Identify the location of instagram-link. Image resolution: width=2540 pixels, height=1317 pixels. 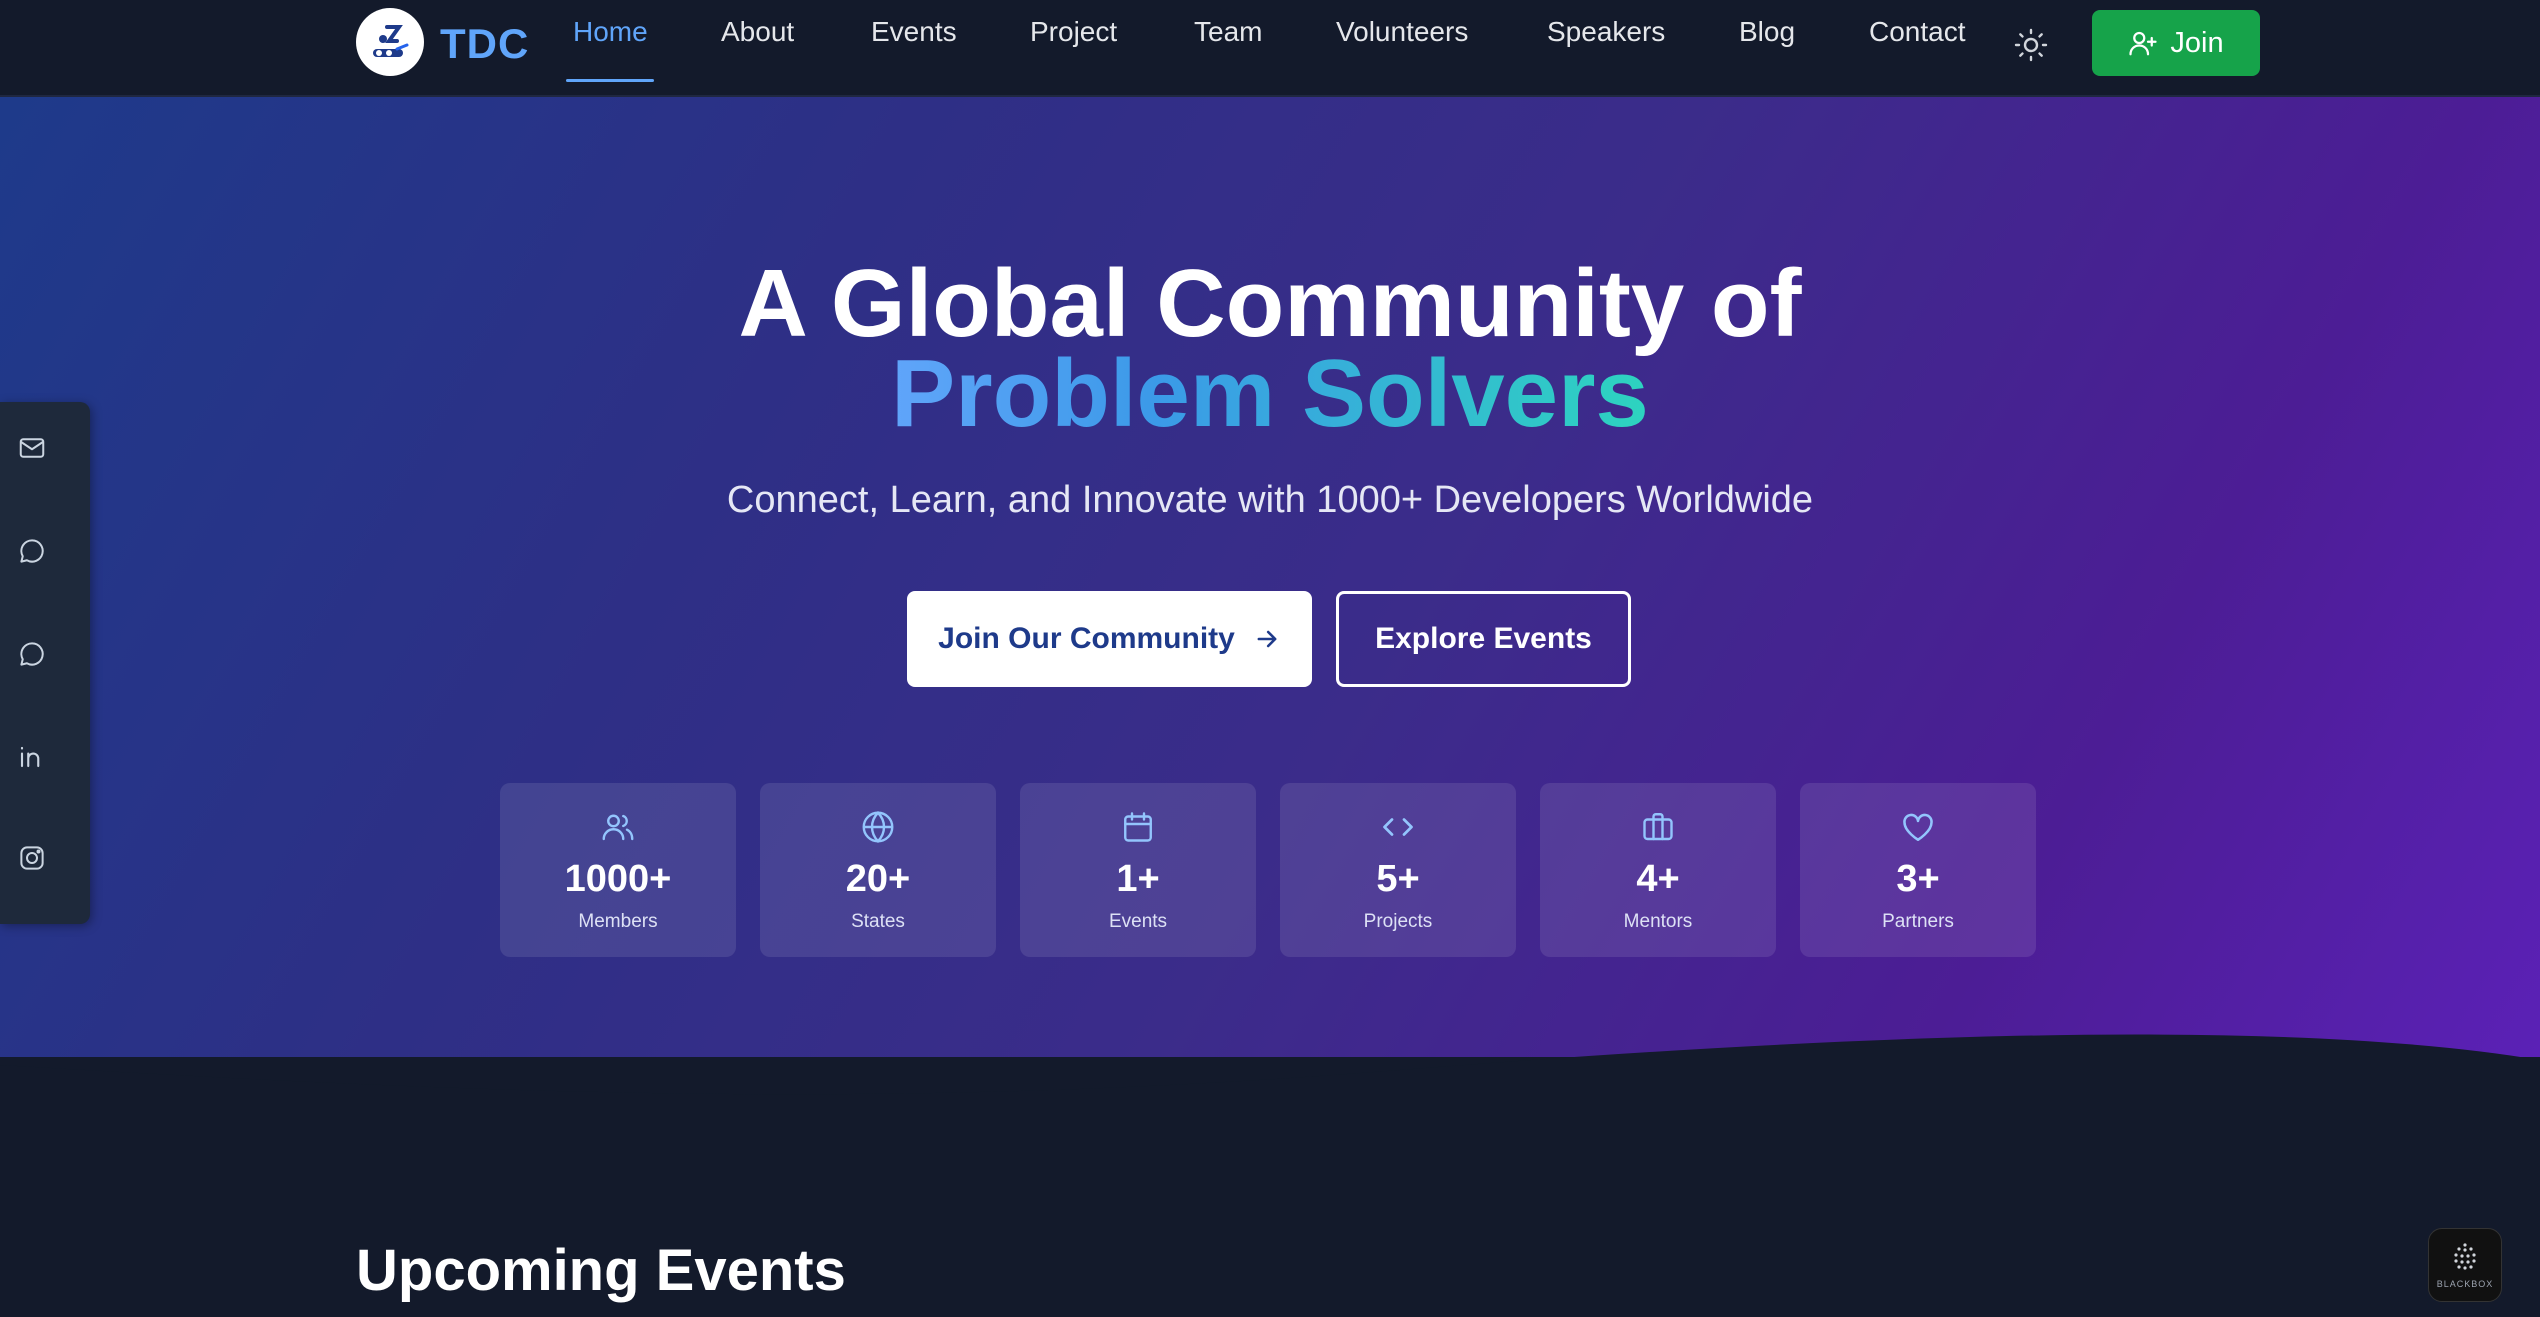
(32, 858).